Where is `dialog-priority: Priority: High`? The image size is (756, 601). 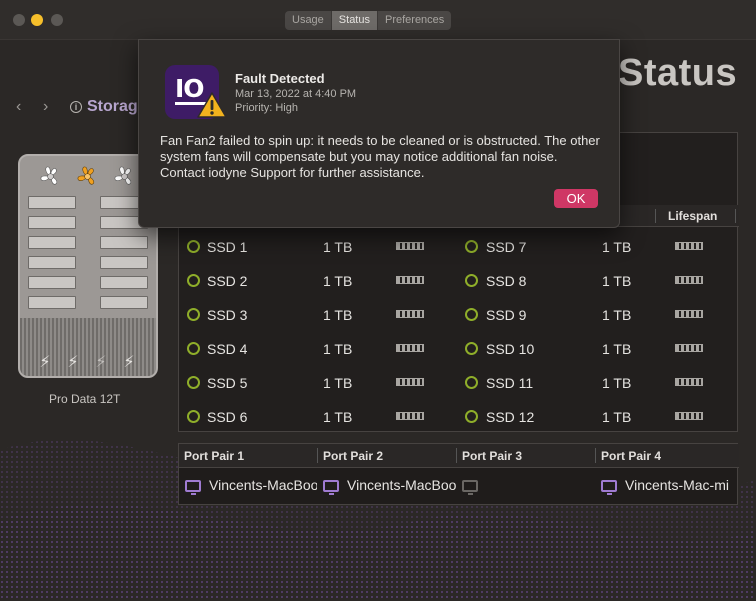 dialog-priority: Priority: High is located at coordinates (266, 108).